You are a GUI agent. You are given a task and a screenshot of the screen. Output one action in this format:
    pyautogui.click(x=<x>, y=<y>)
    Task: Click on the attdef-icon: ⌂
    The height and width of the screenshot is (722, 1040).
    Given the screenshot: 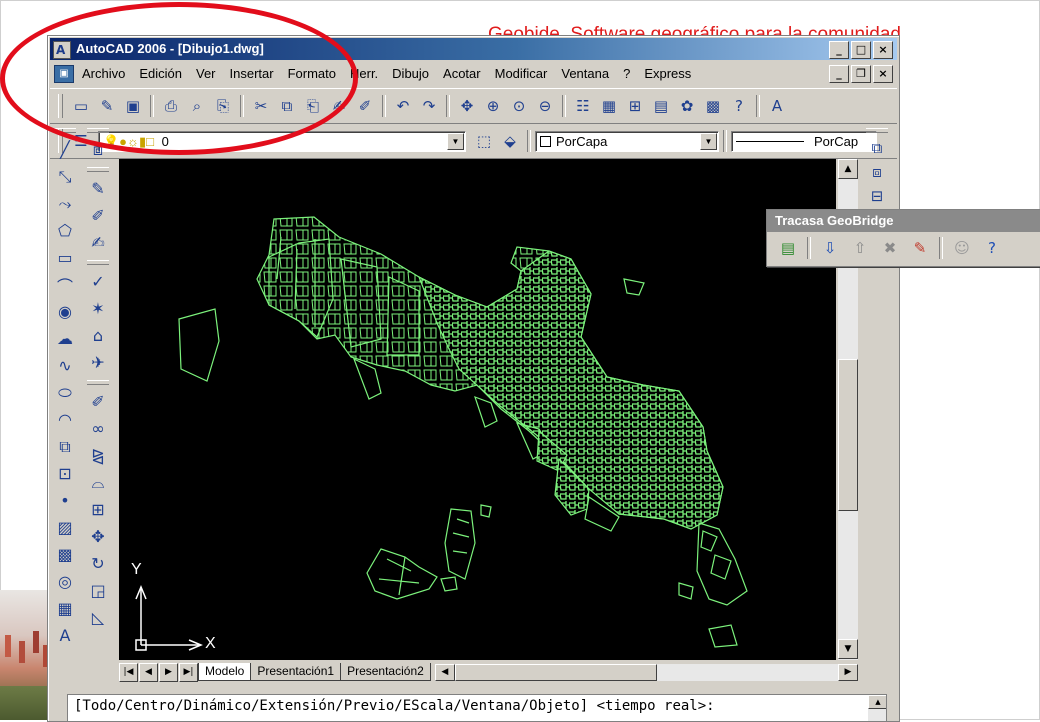 What is the action you would take?
    pyautogui.click(x=98, y=335)
    